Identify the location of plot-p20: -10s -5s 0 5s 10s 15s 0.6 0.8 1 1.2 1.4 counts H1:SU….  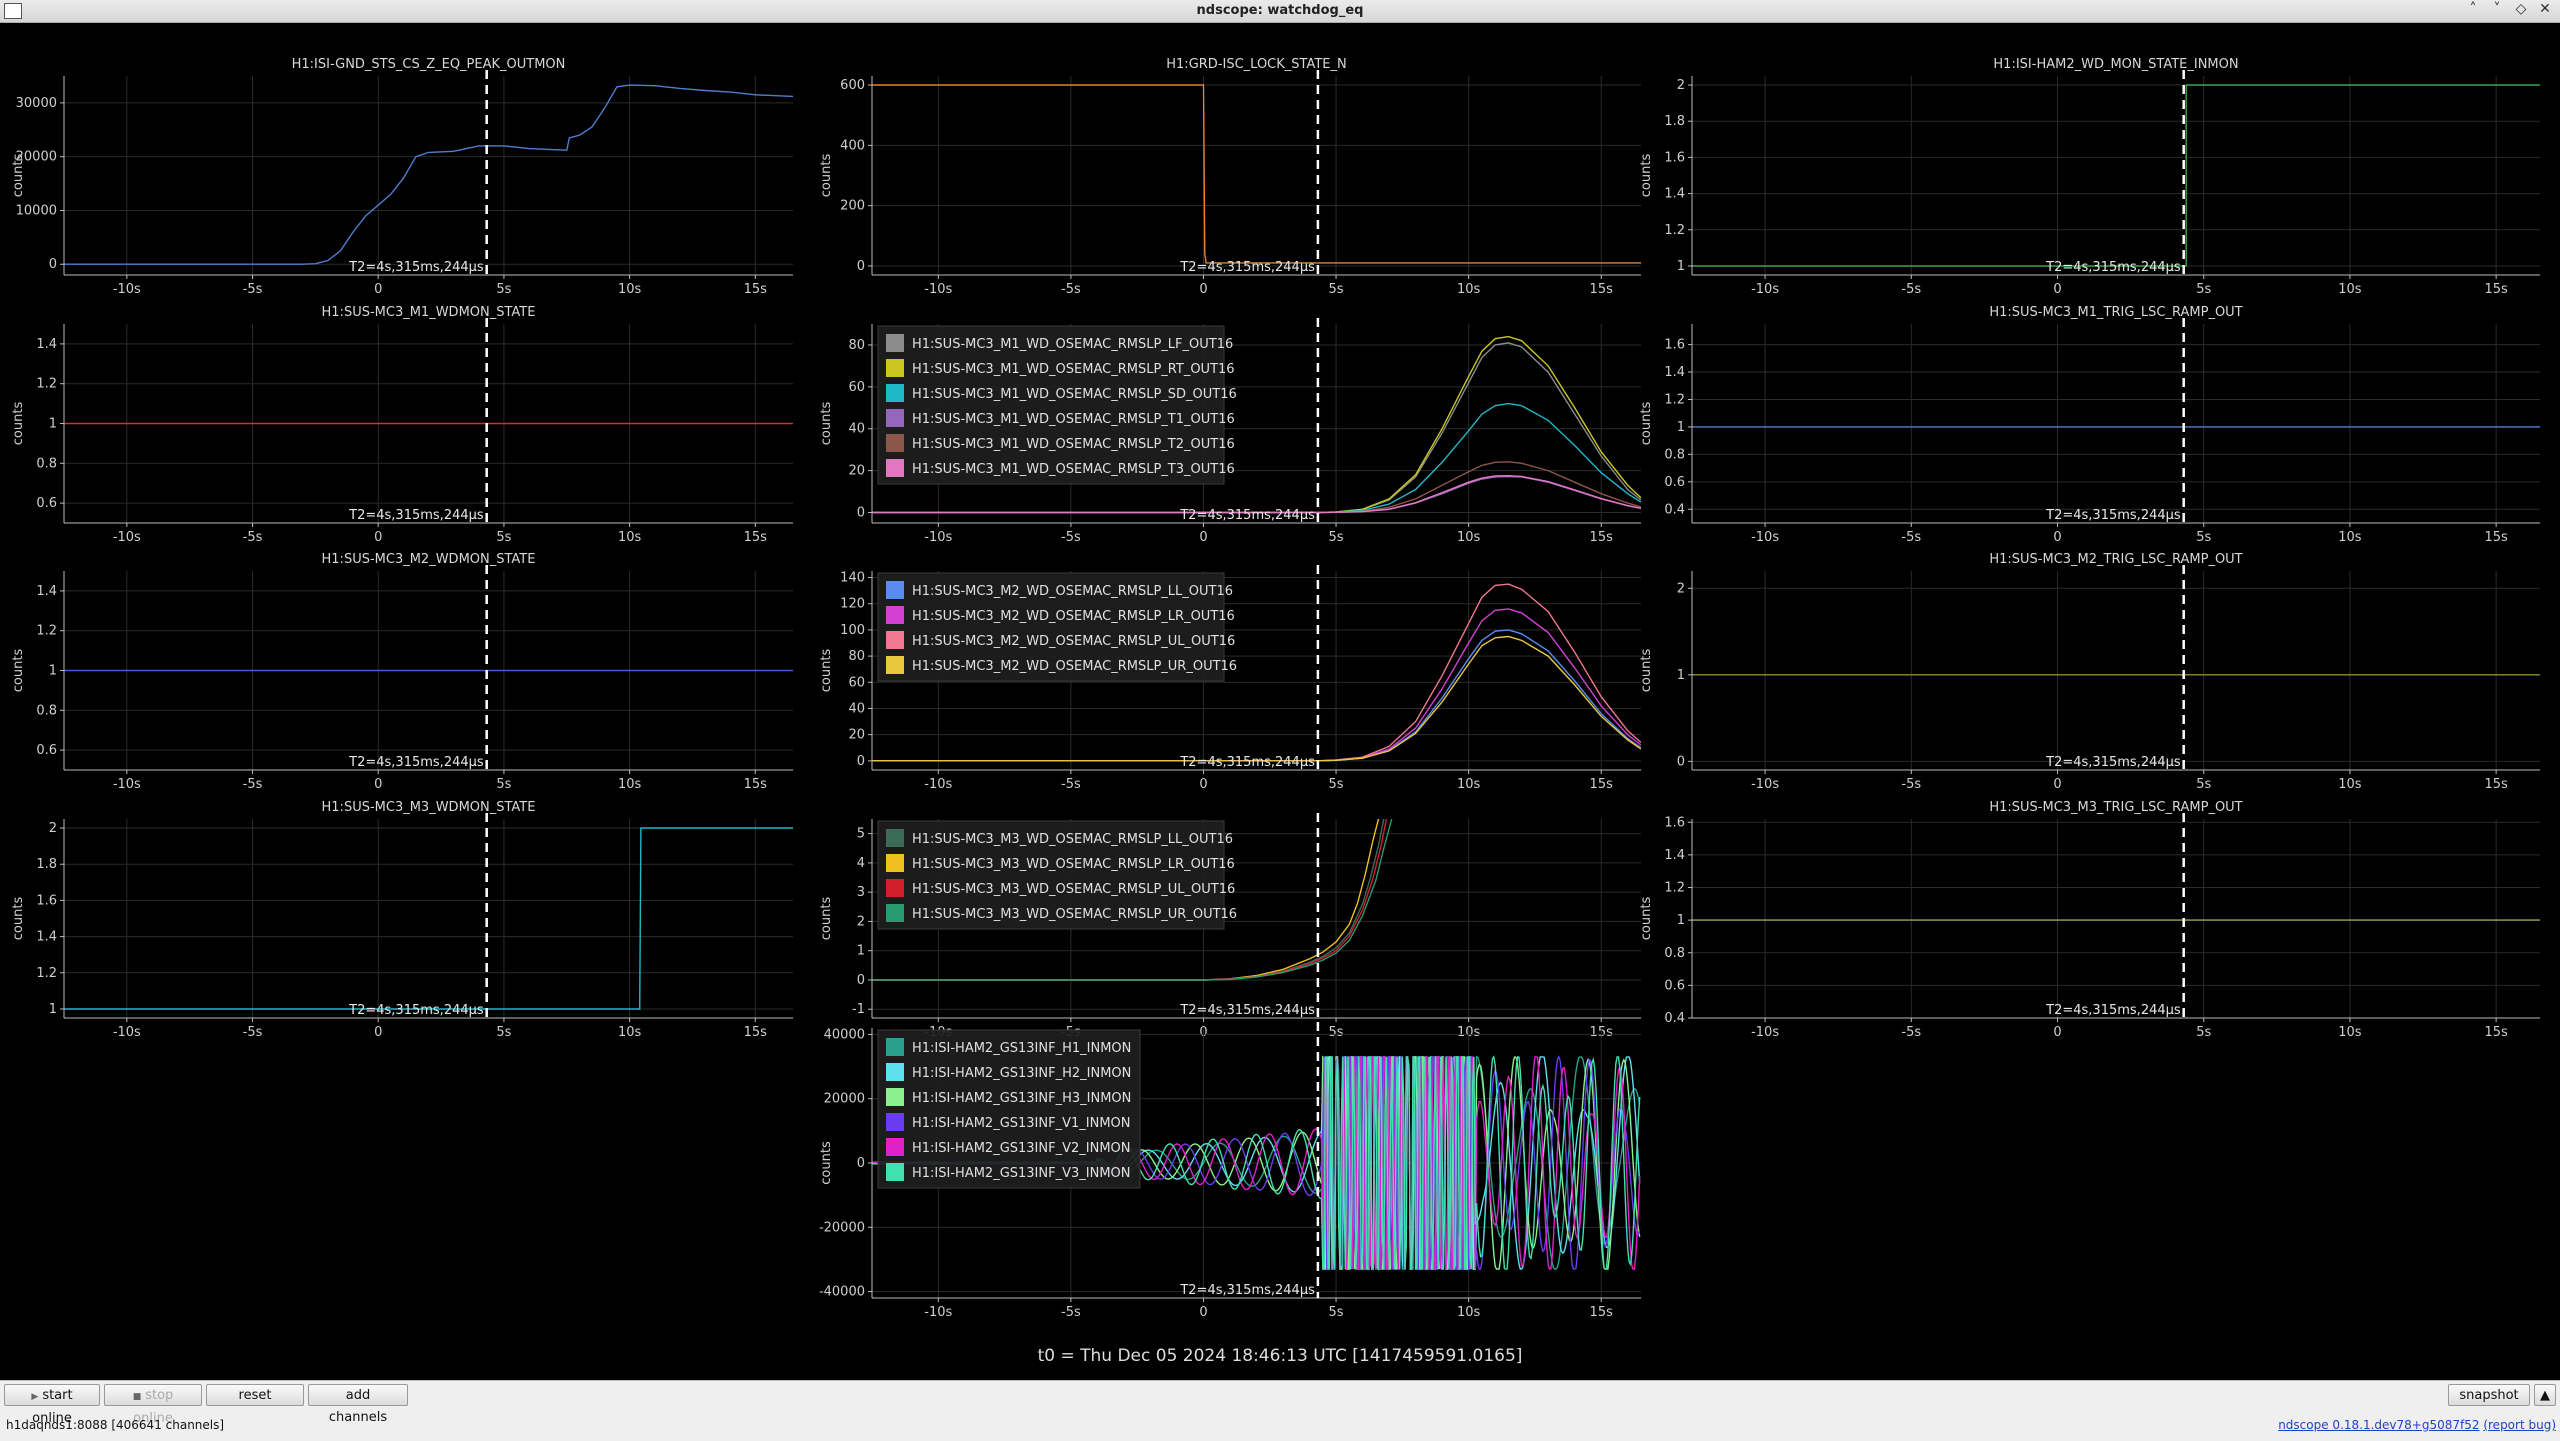
(402, 672).